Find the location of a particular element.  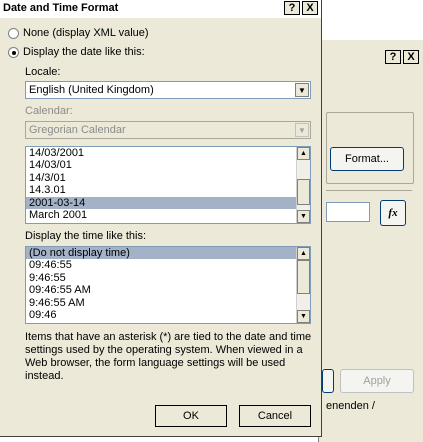

cancel-button: Cancel is located at coordinates (275, 416).